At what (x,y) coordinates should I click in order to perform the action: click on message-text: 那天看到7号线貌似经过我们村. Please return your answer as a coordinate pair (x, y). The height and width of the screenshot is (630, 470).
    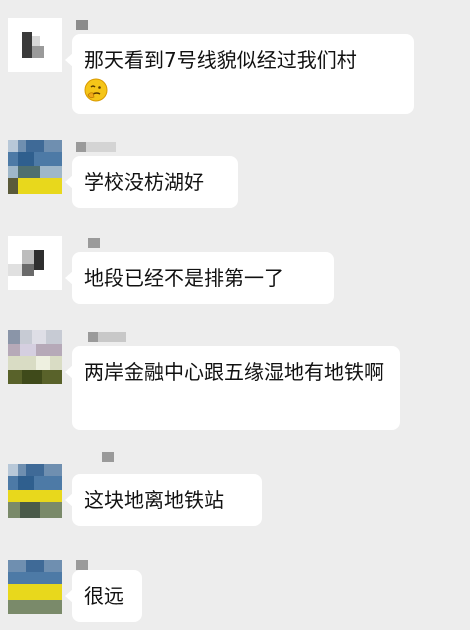
    Looking at the image, I should click on (220, 60).